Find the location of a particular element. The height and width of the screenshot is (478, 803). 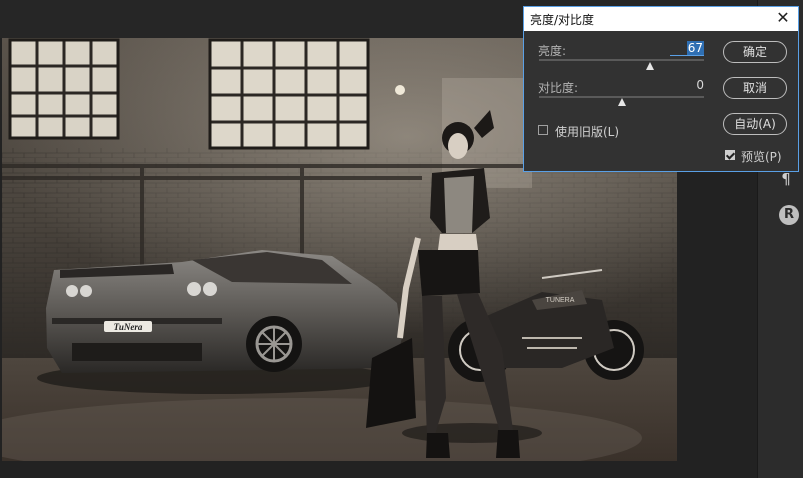

plate-text: TuNera is located at coordinates (128, 327).